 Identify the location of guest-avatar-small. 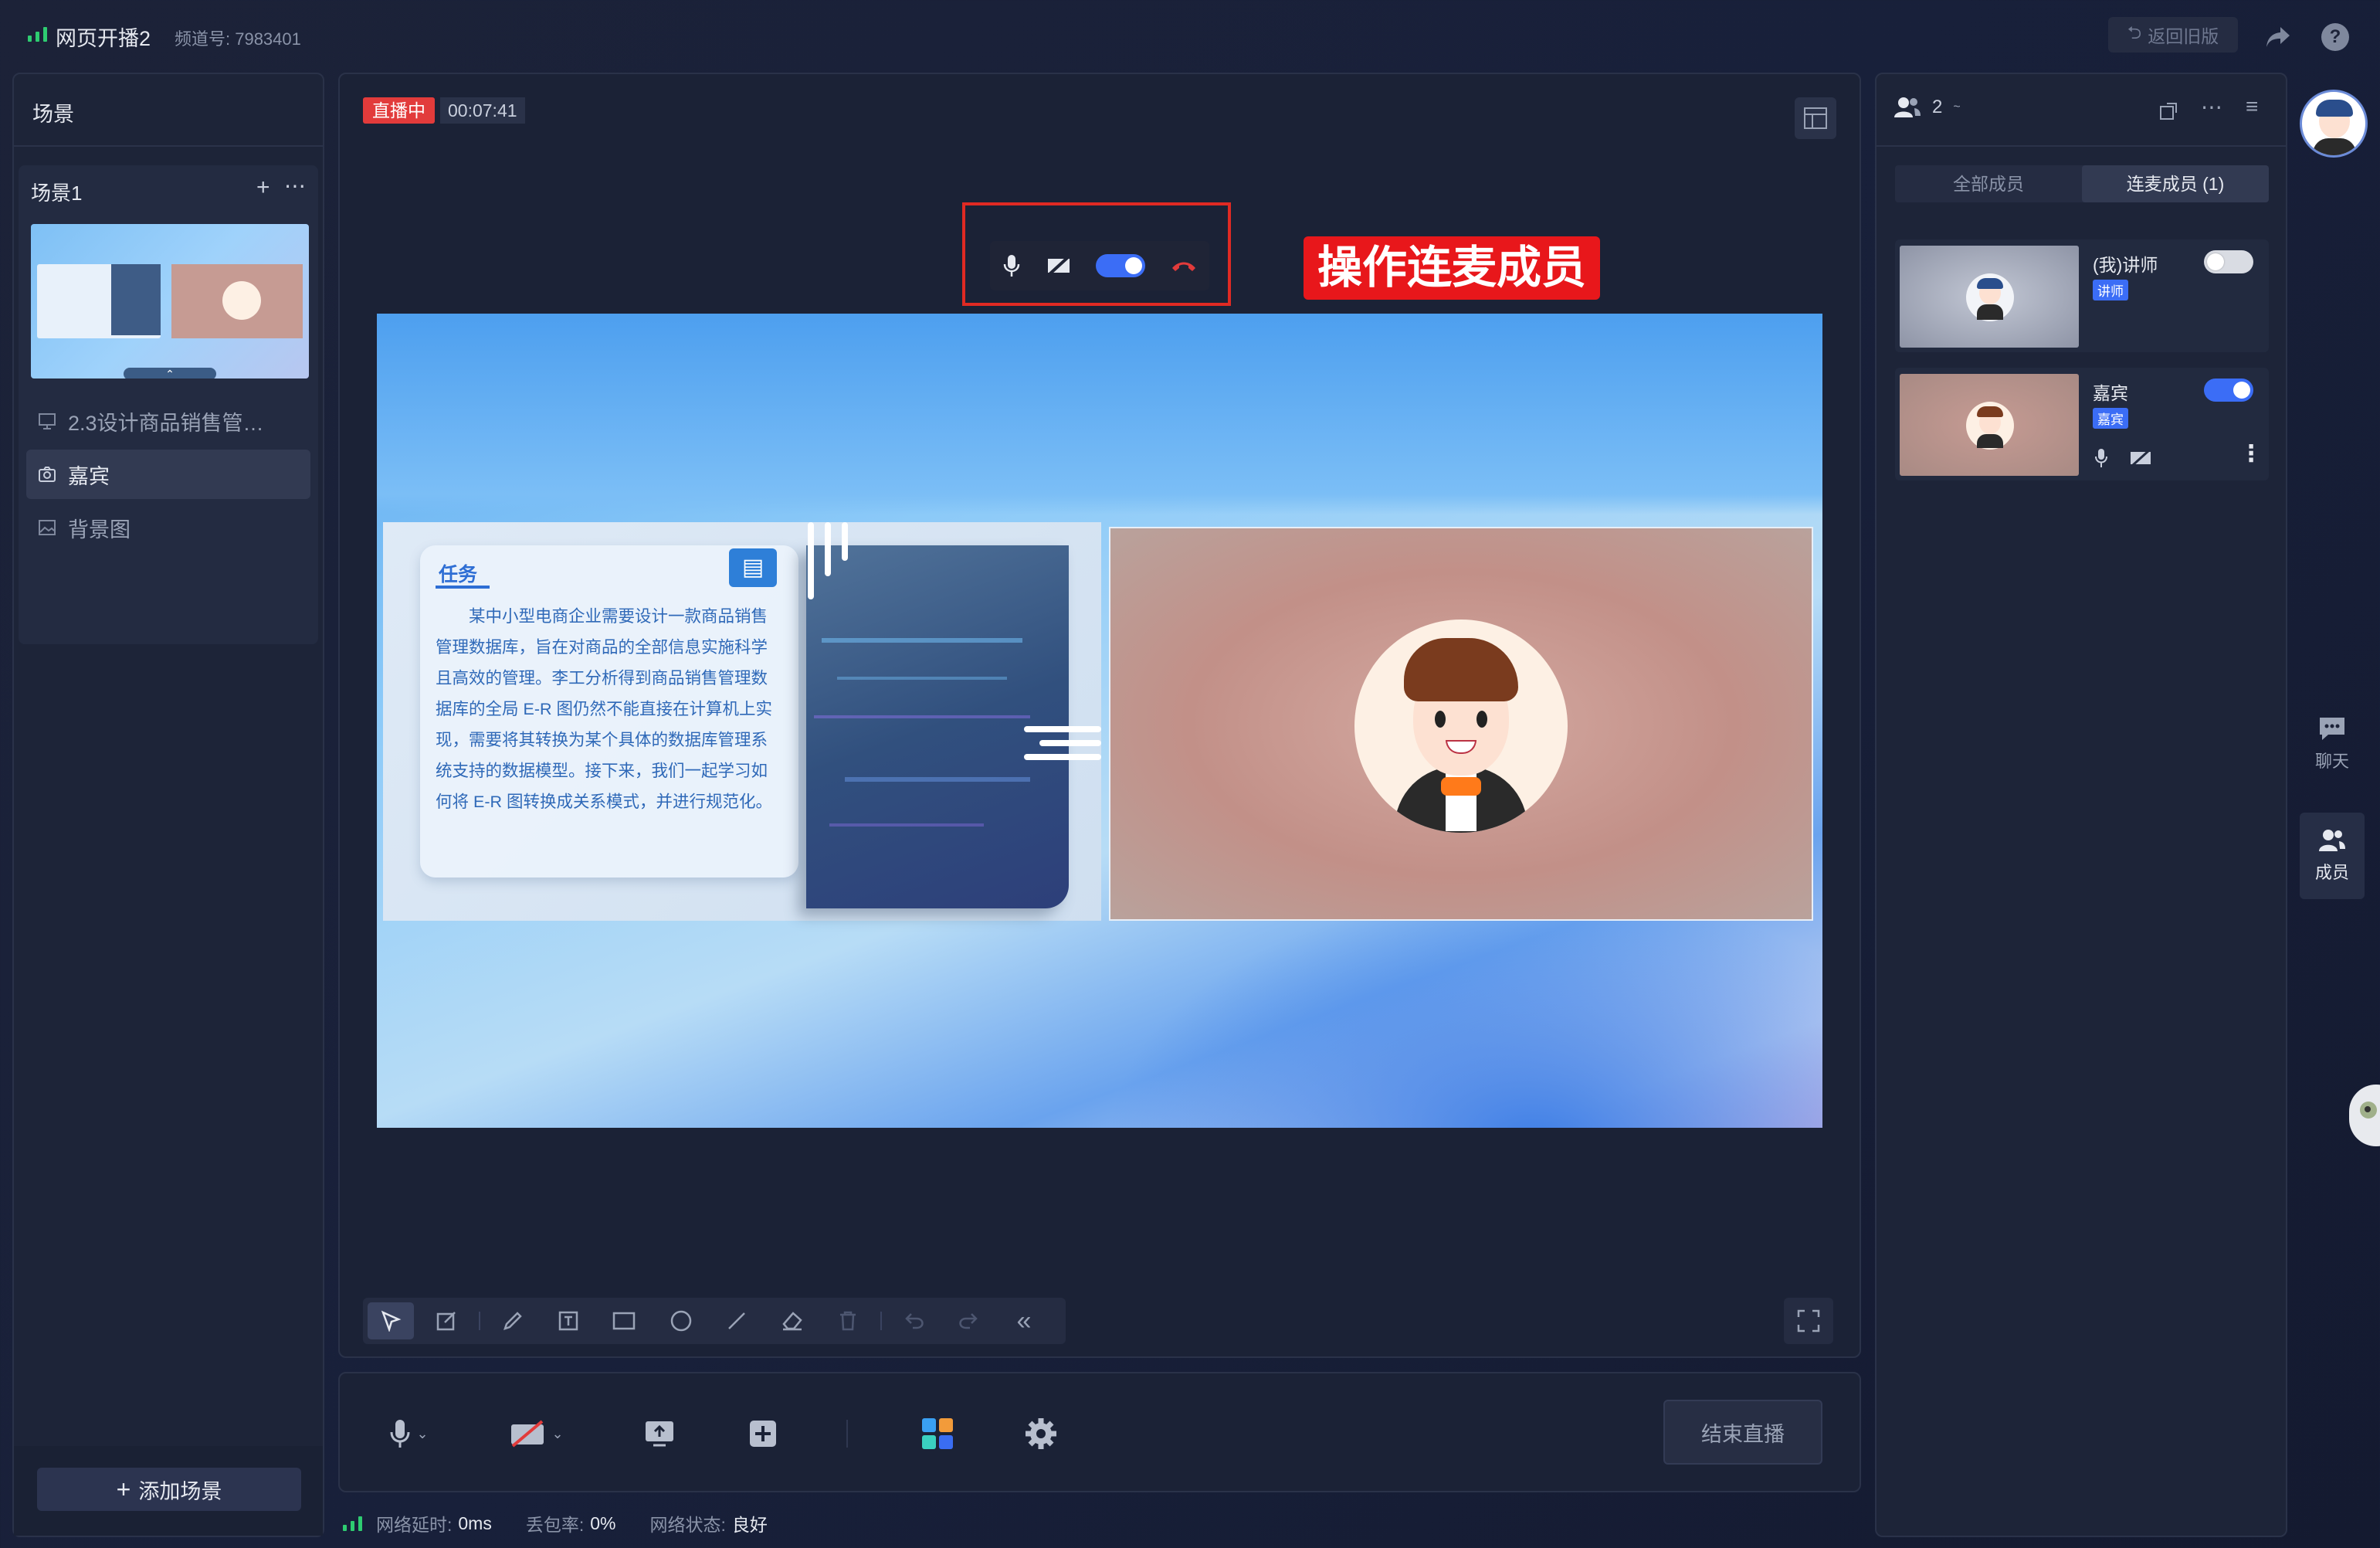
(1990, 426).